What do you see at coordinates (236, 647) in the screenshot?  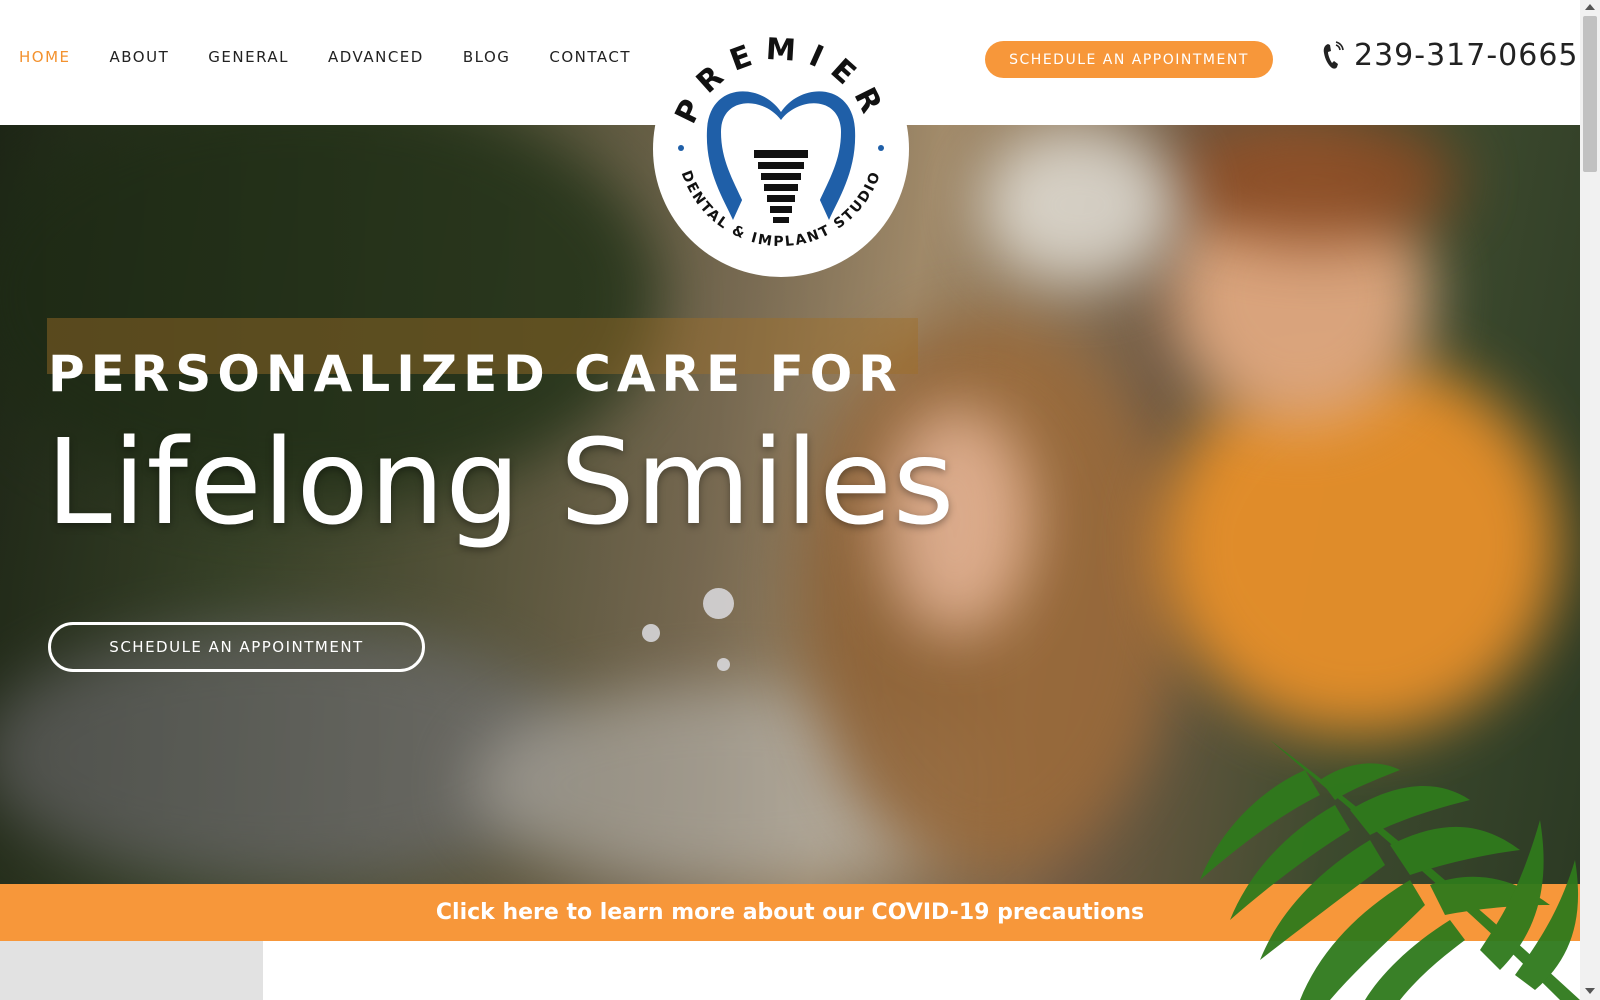 I see `schedule-appointment-button-hero: SCHEDULE AN APPOINTMENT` at bounding box center [236, 647].